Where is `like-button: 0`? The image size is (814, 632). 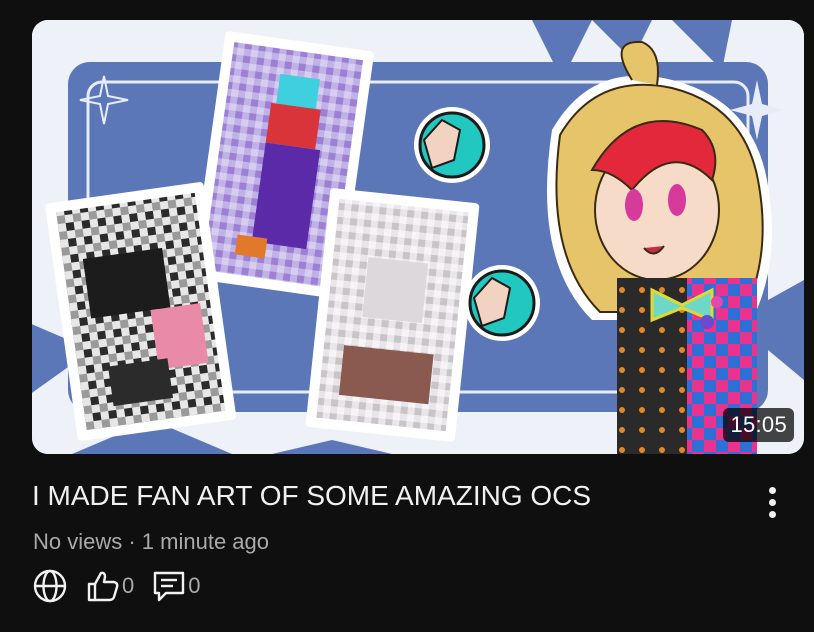
like-button: 0 is located at coordinates (110, 586).